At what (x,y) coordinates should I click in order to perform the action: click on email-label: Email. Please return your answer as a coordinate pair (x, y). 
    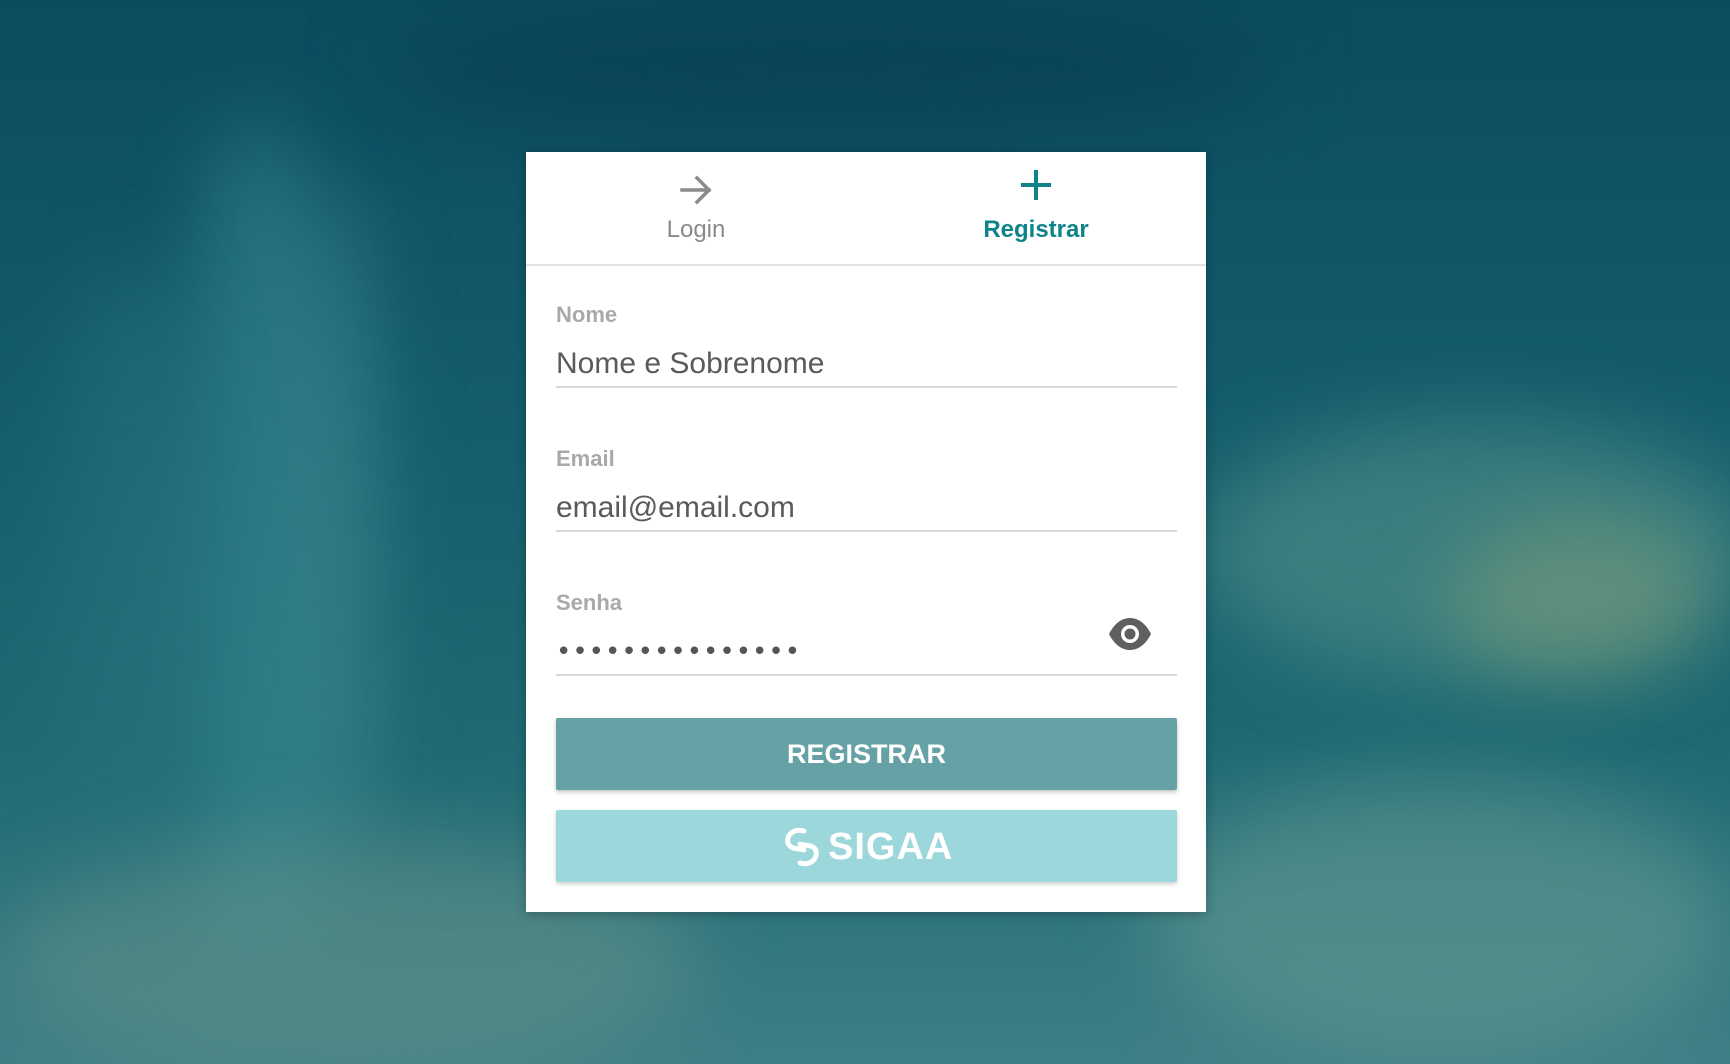
    Looking at the image, I should click on (585, 458).